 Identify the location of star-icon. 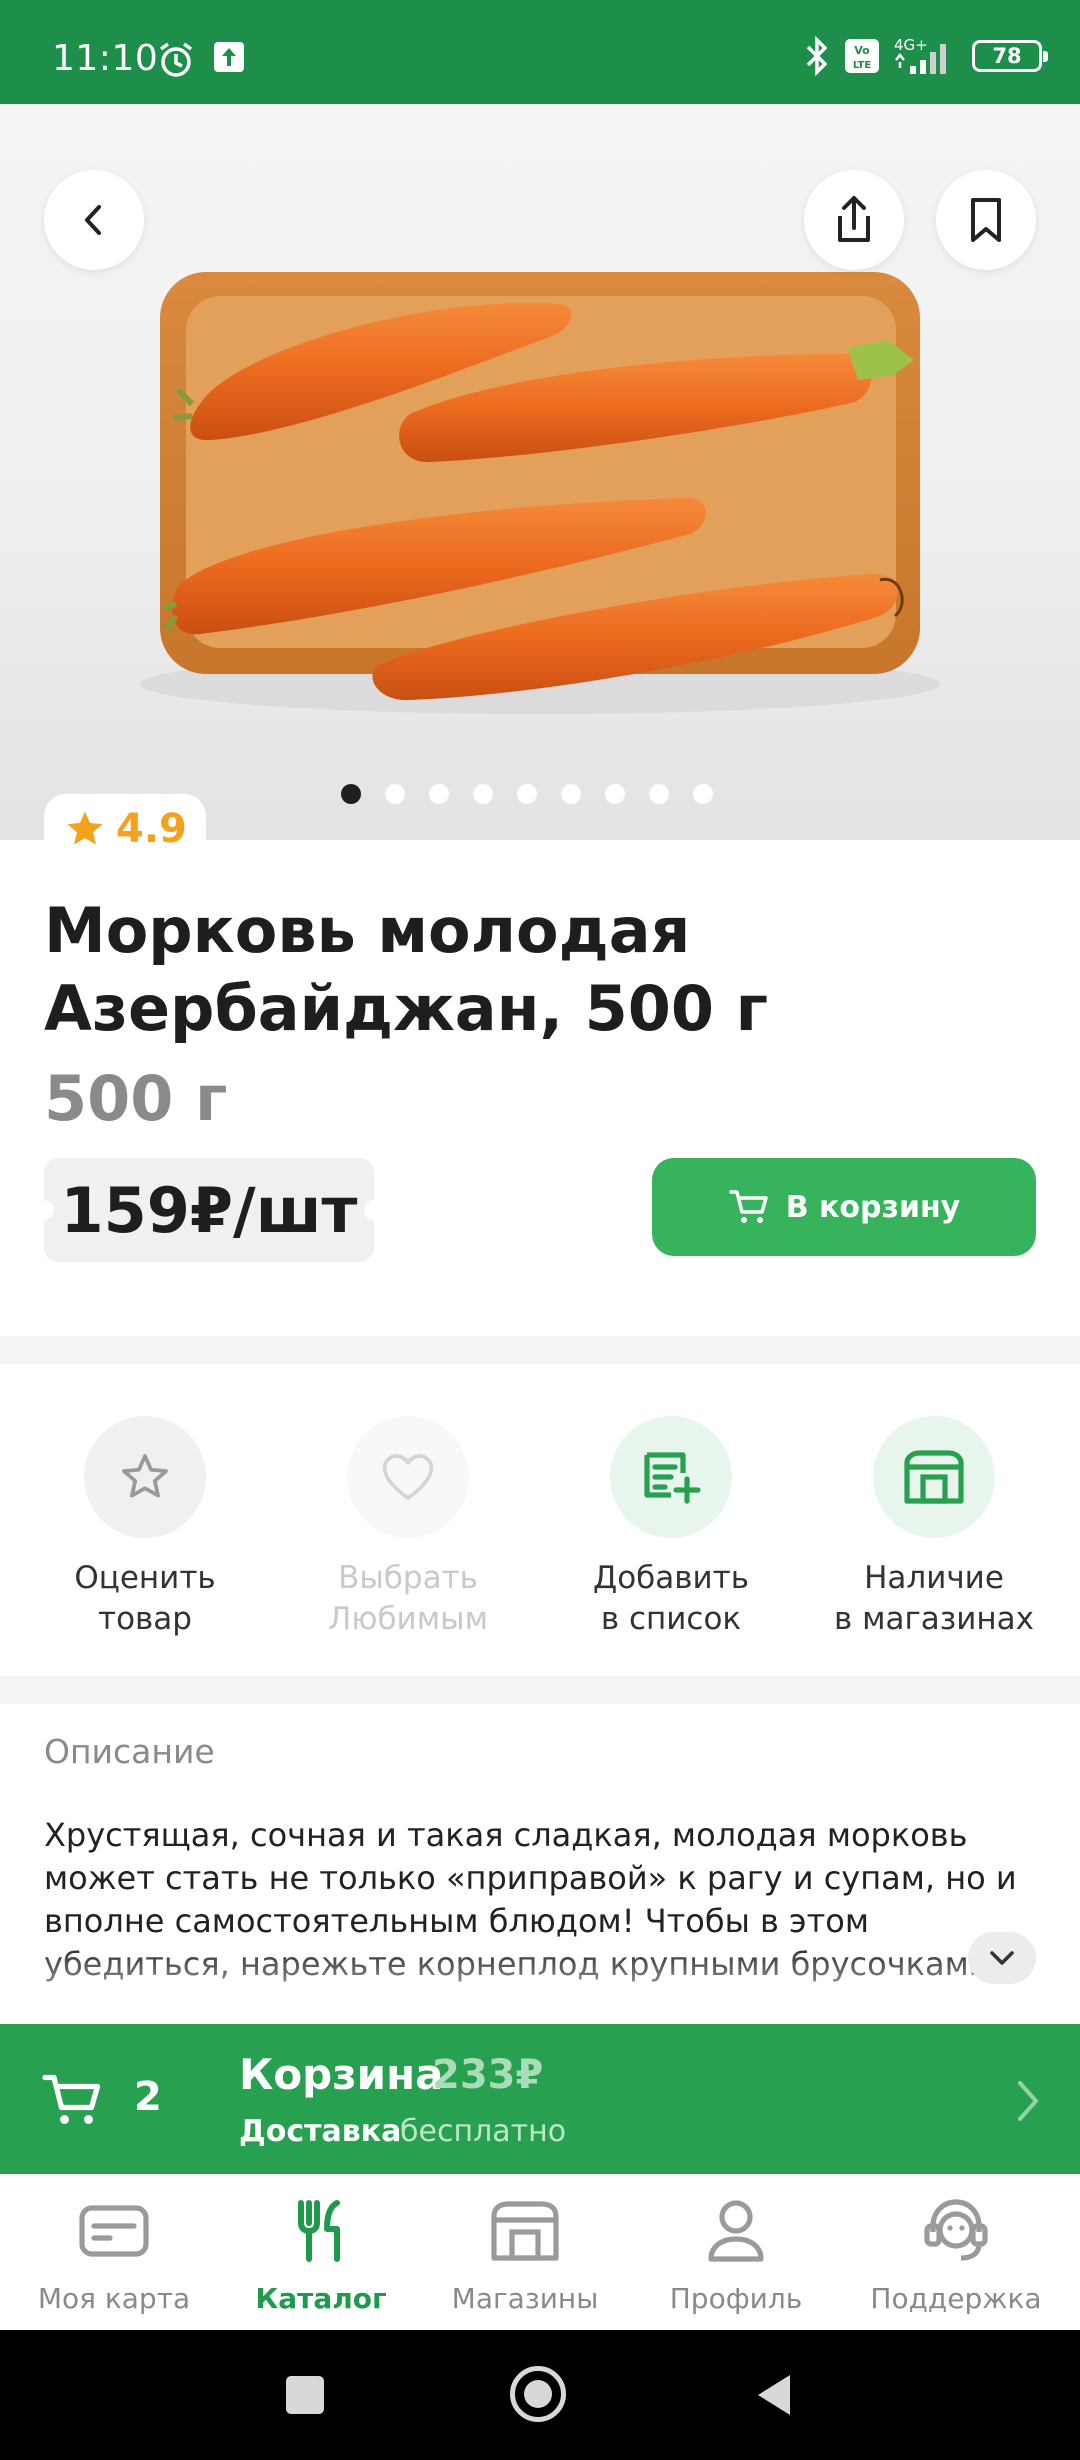
(145, 1476).